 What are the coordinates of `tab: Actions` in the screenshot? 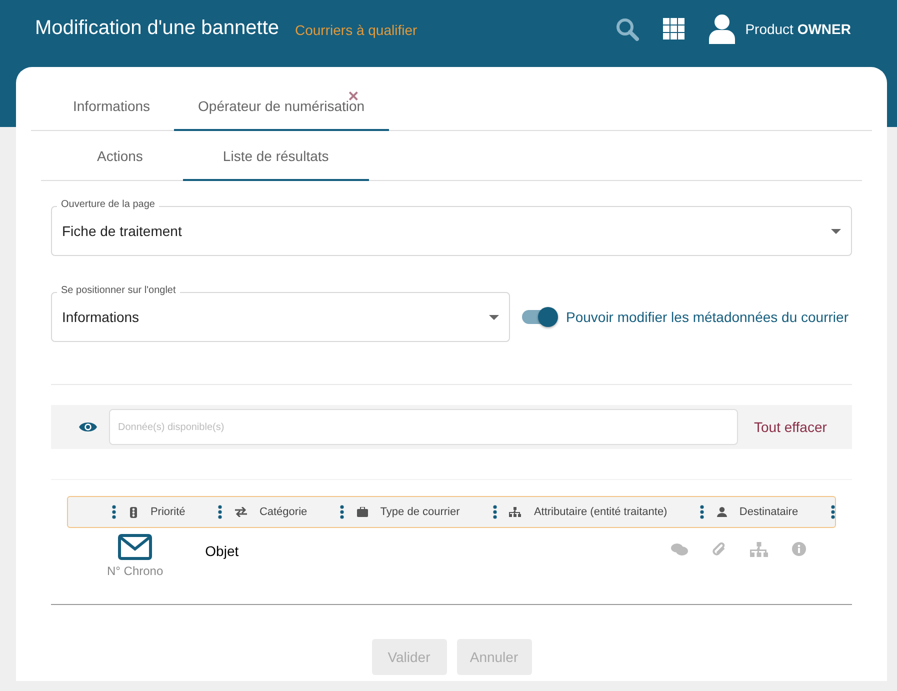 It's located at (120, 156).